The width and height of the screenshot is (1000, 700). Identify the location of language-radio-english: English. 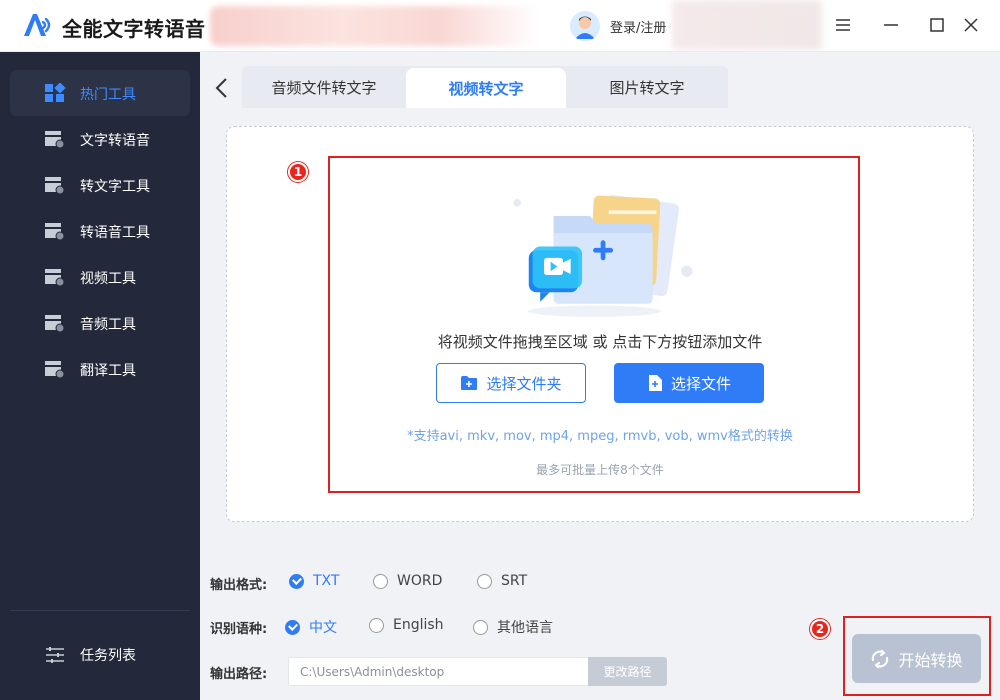
(406, 625).